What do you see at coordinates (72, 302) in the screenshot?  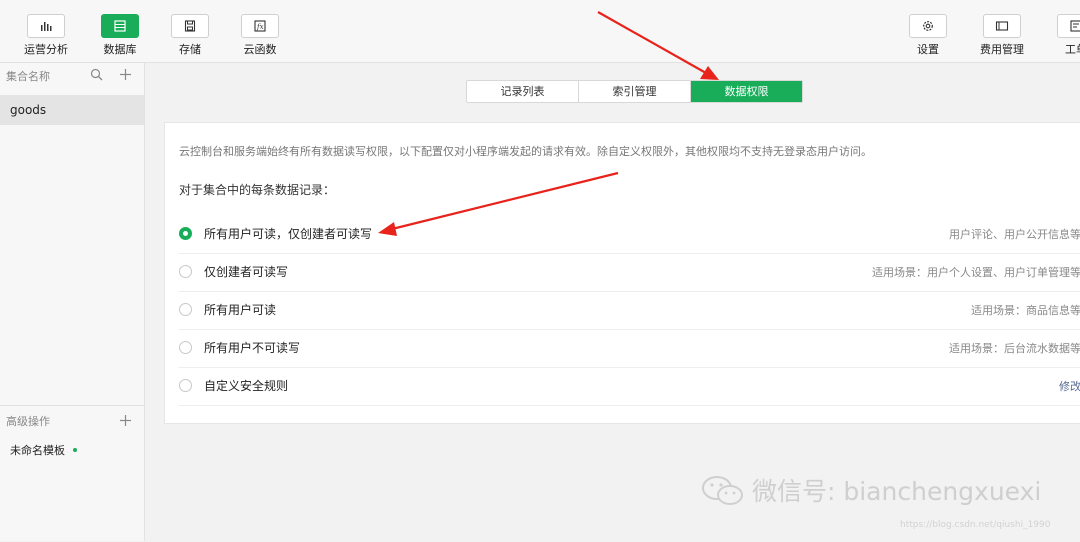 I see `collections-sidebar: 集合名称 goods 高级操作 未命名模板` at bounding box center [72, 302].